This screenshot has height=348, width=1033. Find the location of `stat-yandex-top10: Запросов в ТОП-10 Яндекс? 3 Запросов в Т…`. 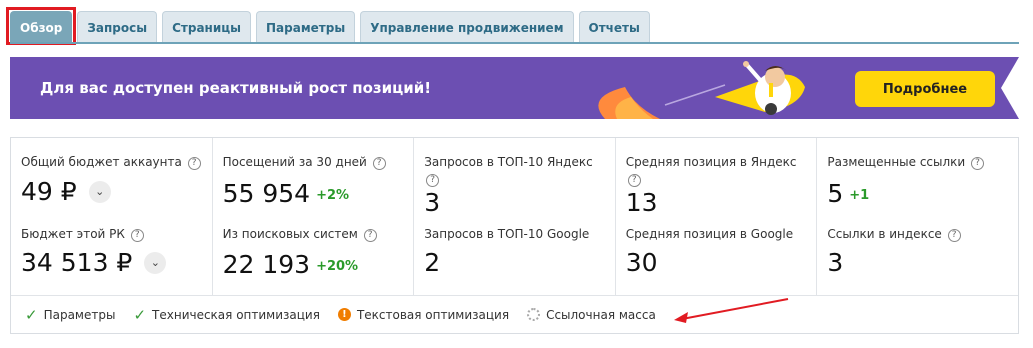

stat-yandex-top10: Запросов в ТОП-10 Яндекс? 3 Запросов в Т… is located at coordinates (515, 216).